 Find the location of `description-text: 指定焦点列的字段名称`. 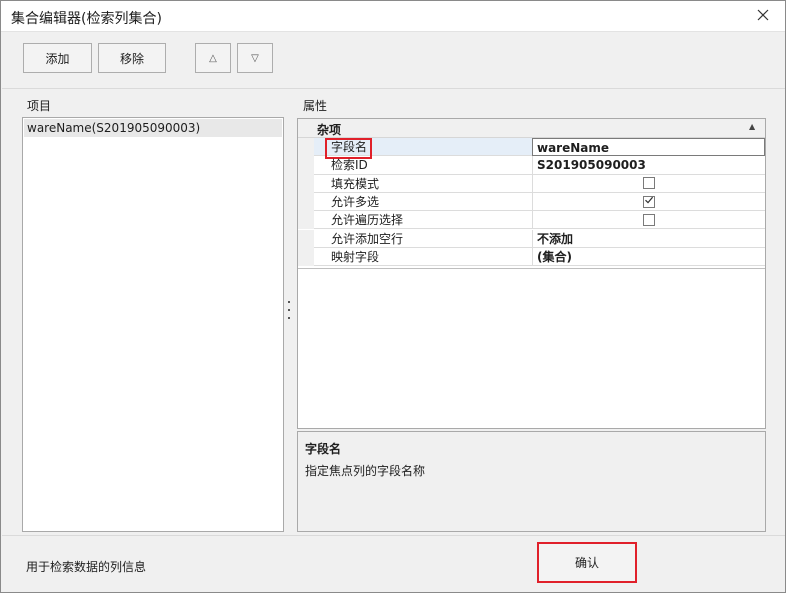

description-text: 指定焦点列的字段名称 is located at coordinates (365, 471).